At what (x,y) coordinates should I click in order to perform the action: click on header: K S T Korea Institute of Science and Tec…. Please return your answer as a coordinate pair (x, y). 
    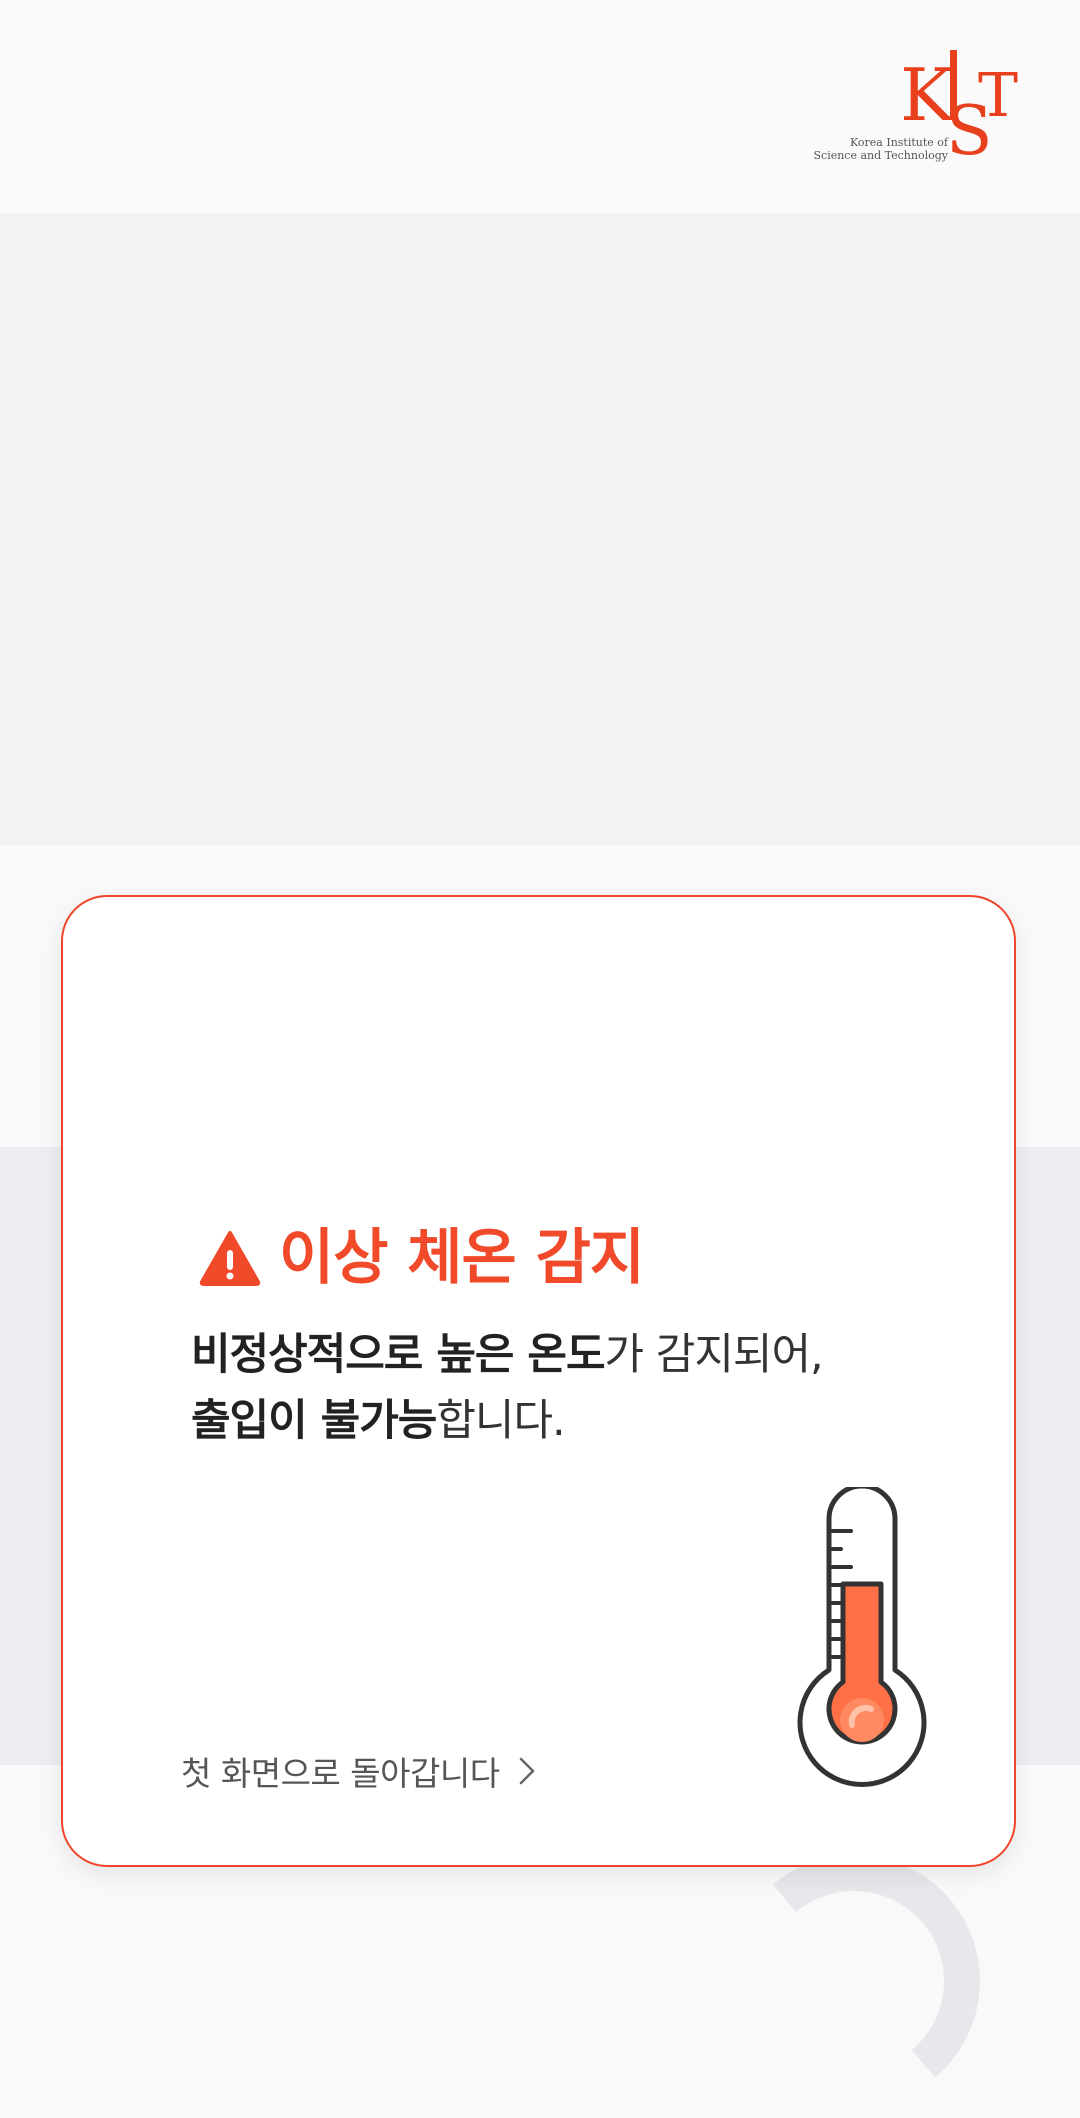
    Looking at the image, I should click on (540, 106).